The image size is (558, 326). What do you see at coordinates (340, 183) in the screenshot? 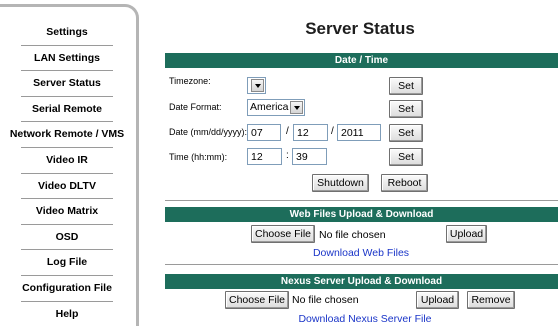
I see `shutdown-button: Shutdown` at bounding box center [340, 183].